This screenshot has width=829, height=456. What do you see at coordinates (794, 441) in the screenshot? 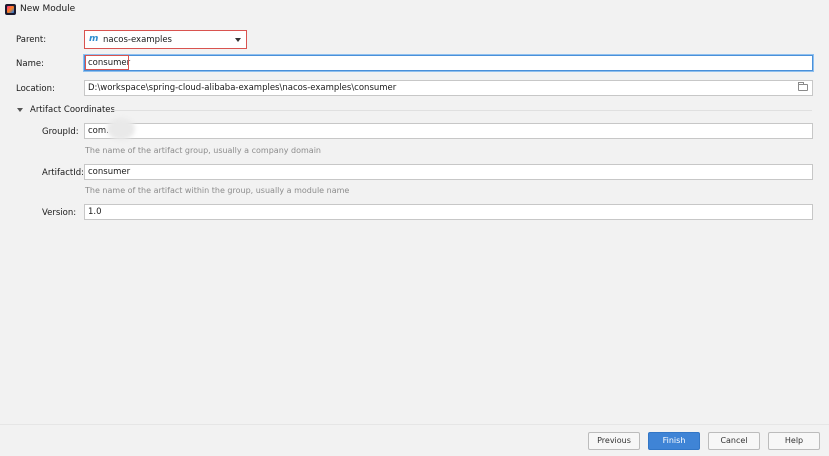
I see `help-button: Help` at bounding box center [794, 441].